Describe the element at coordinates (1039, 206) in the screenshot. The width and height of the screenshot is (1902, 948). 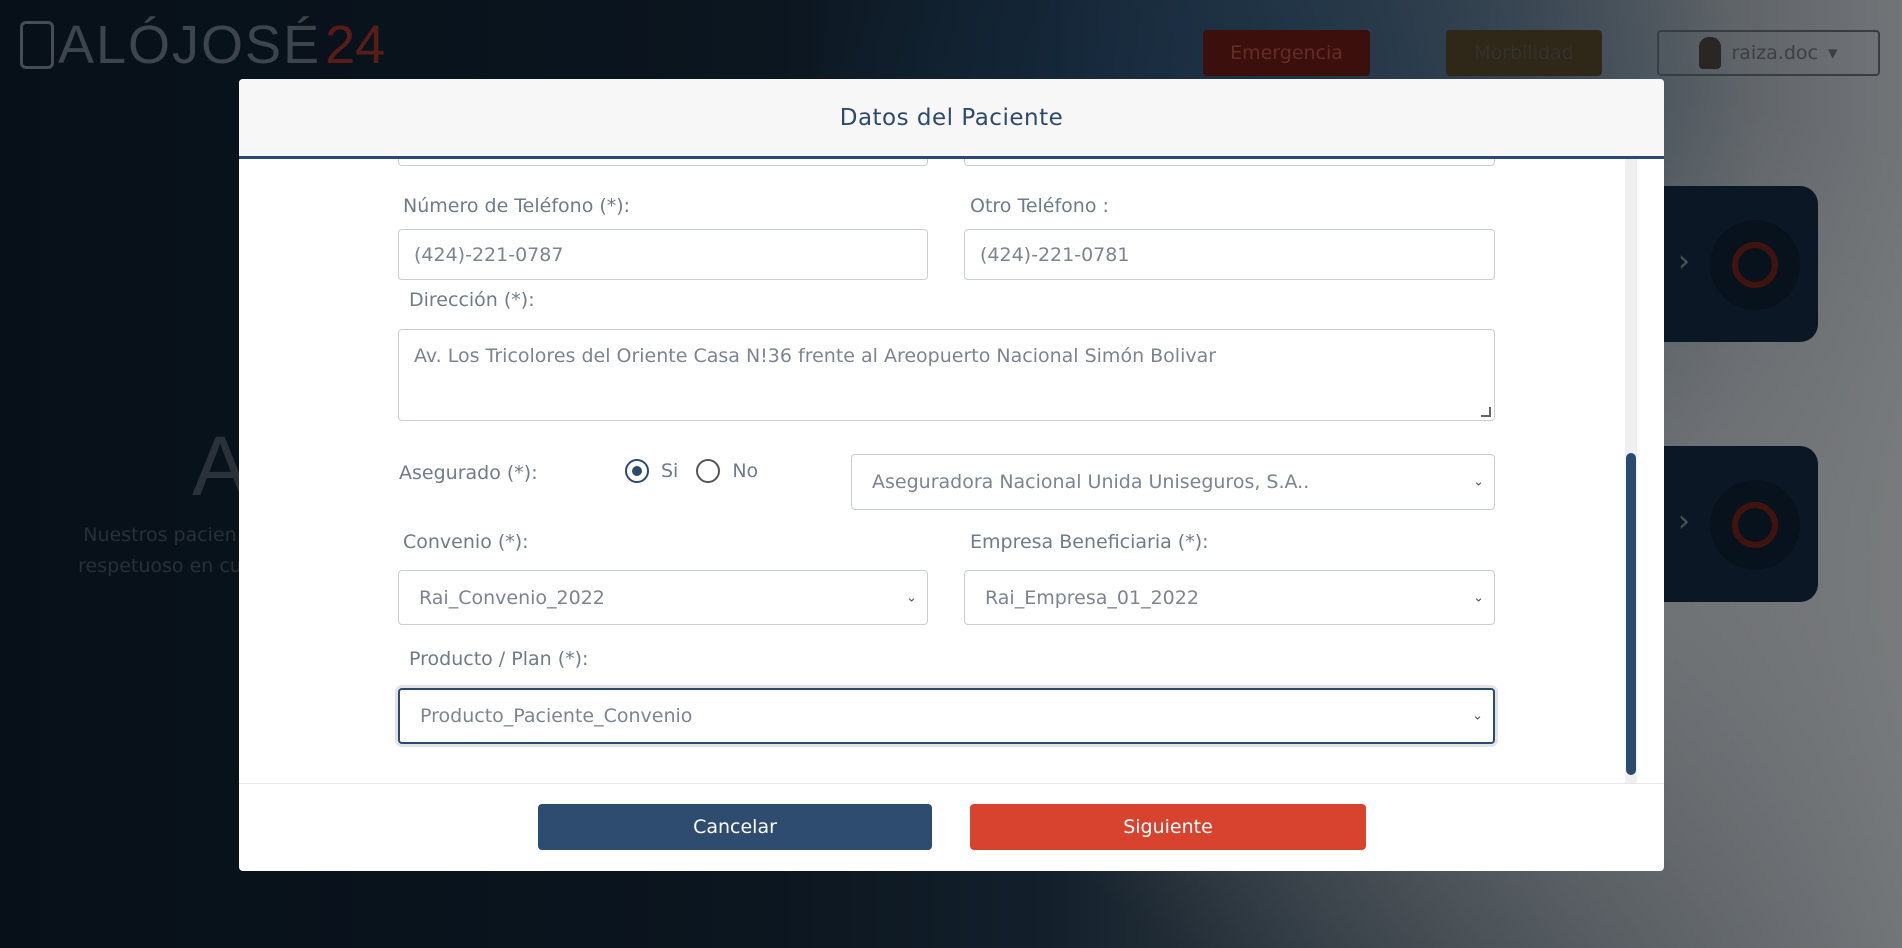
I see `other-phone-label: Otro Teléfono :` at that location.